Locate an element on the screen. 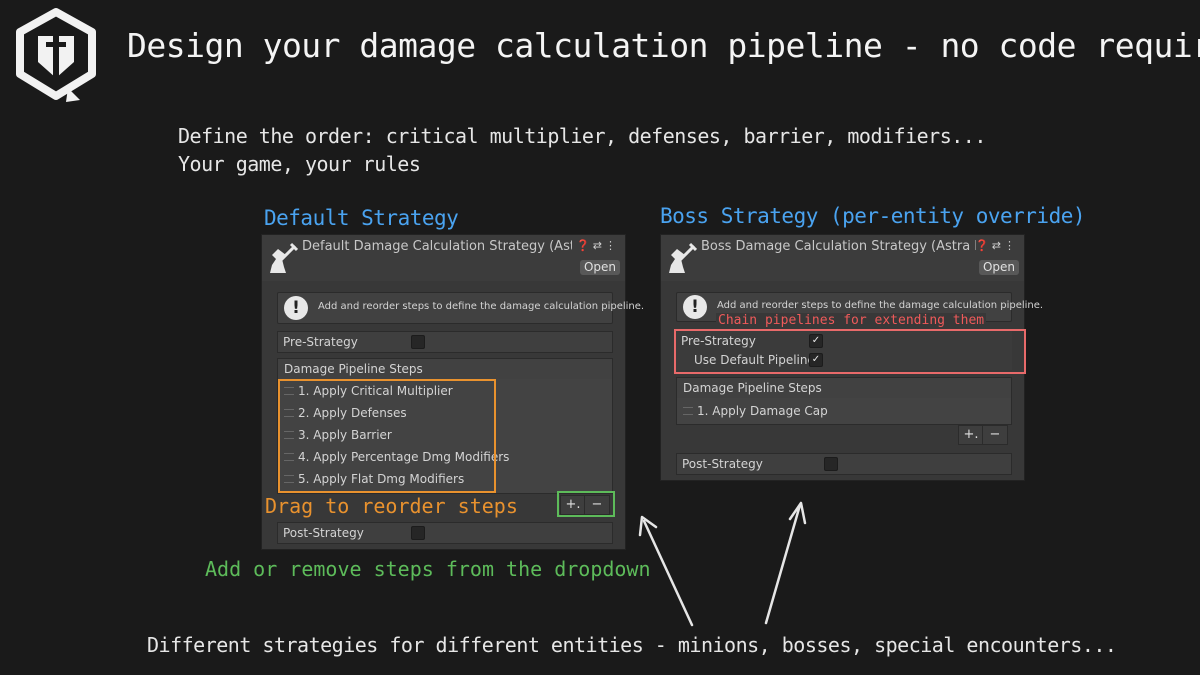 This screenshot has height=675, width=1200. pre-strategy-row: Pre-Strategy is located at coordinates (445, 342).